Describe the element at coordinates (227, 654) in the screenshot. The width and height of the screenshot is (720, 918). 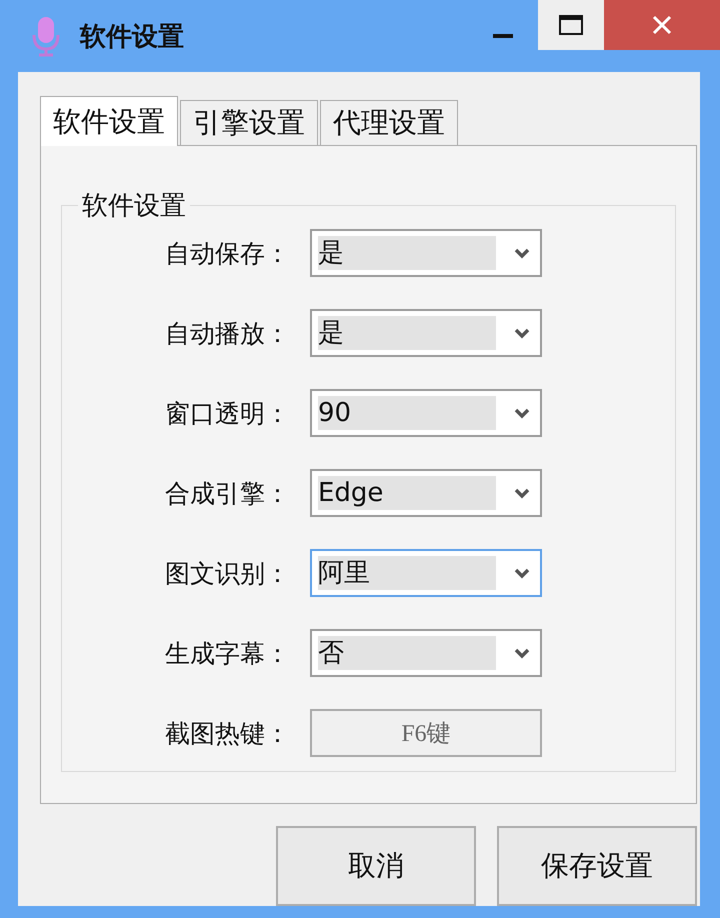
I see `setting-label: 生成字幕：` at that location.